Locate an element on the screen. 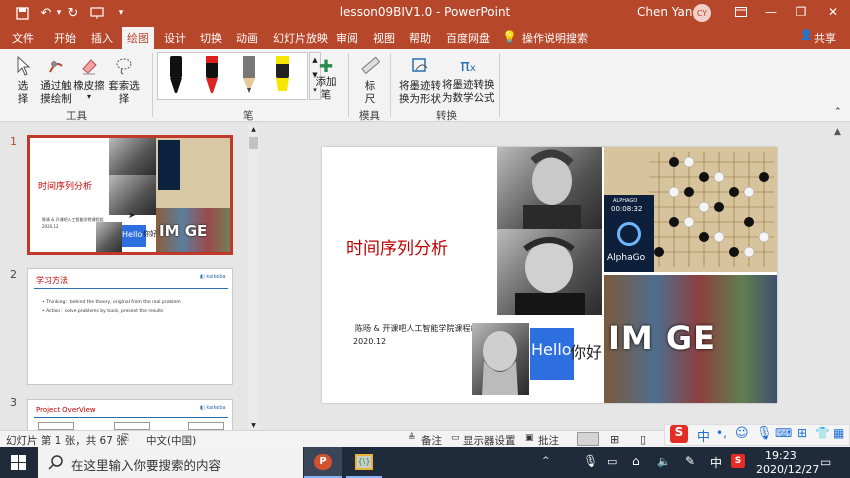 This screenshot has width=850, height=478. hello-card: Hello is located at coordinates (552, 354).